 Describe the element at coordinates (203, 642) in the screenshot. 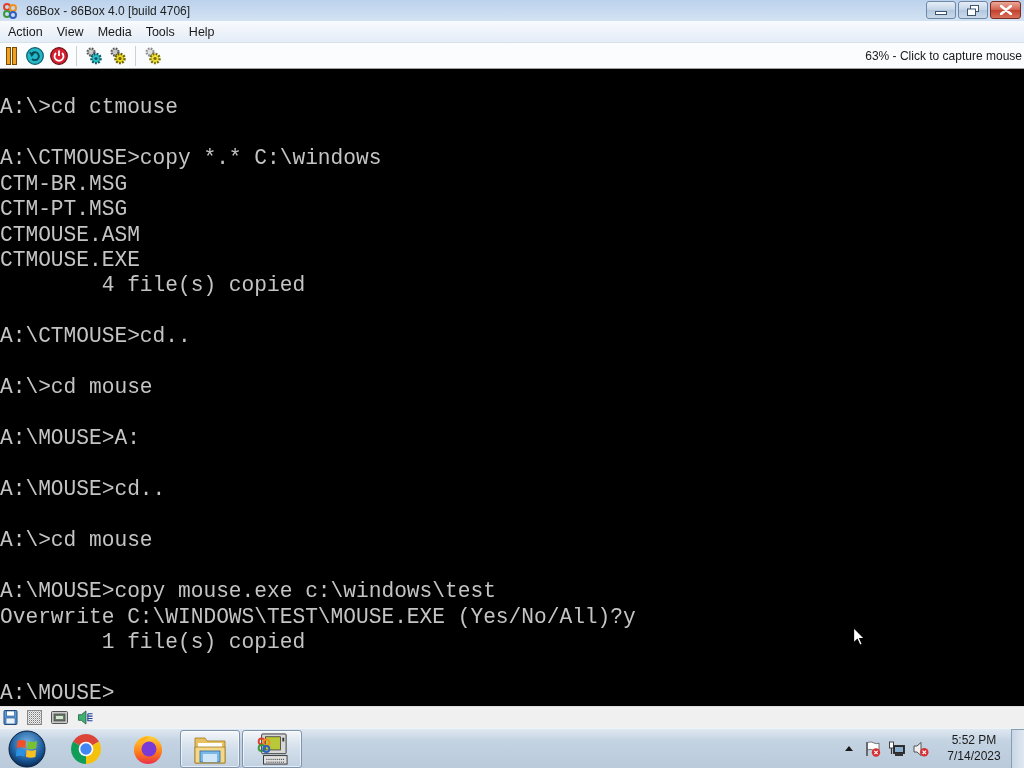

I see `terminal-line: 1 file(s) copied` at that location.